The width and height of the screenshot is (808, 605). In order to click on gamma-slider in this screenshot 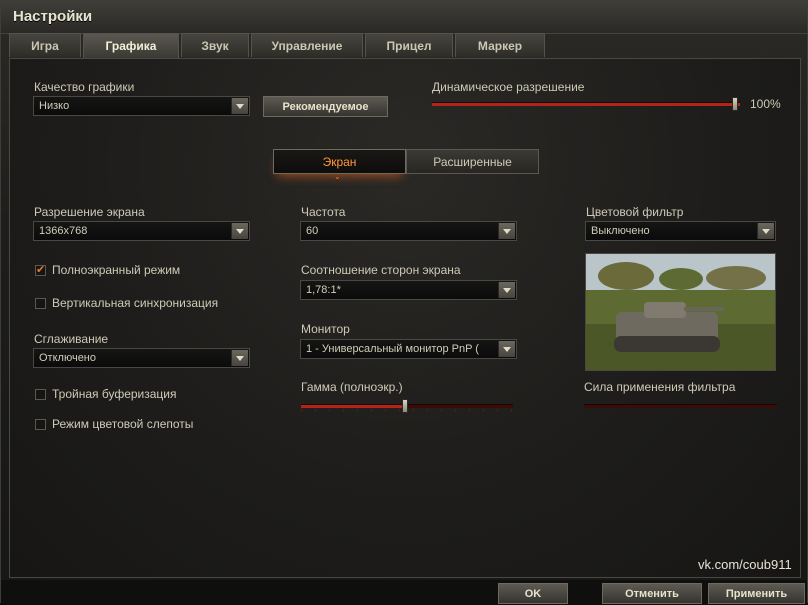, I will do `click(407, 406)`.